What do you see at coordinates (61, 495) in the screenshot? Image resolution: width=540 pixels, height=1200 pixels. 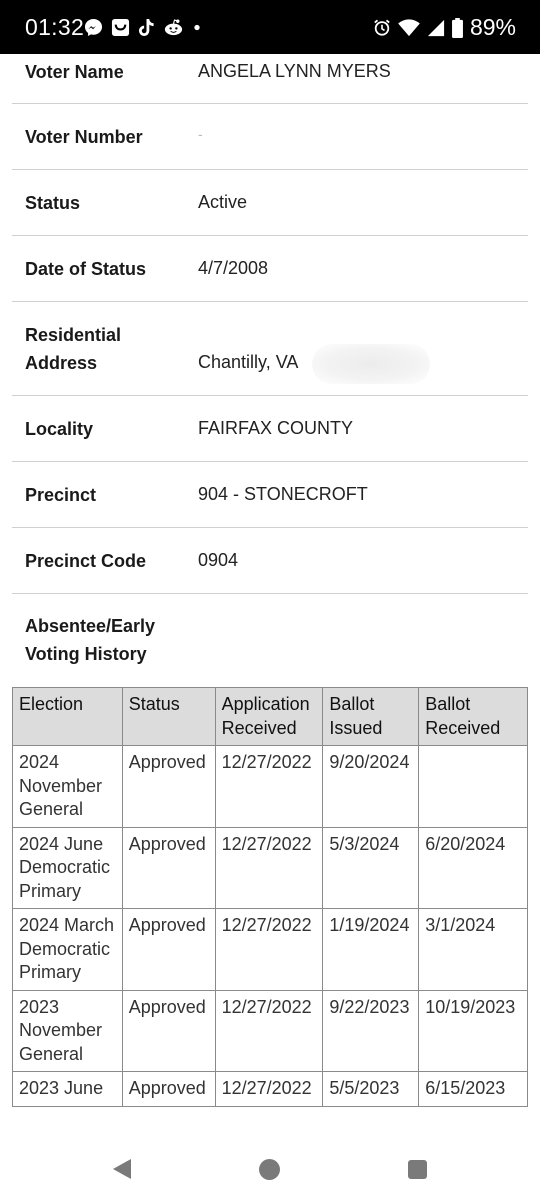 I see `precinct-label: Precinct` at bounding box center [61, 495].